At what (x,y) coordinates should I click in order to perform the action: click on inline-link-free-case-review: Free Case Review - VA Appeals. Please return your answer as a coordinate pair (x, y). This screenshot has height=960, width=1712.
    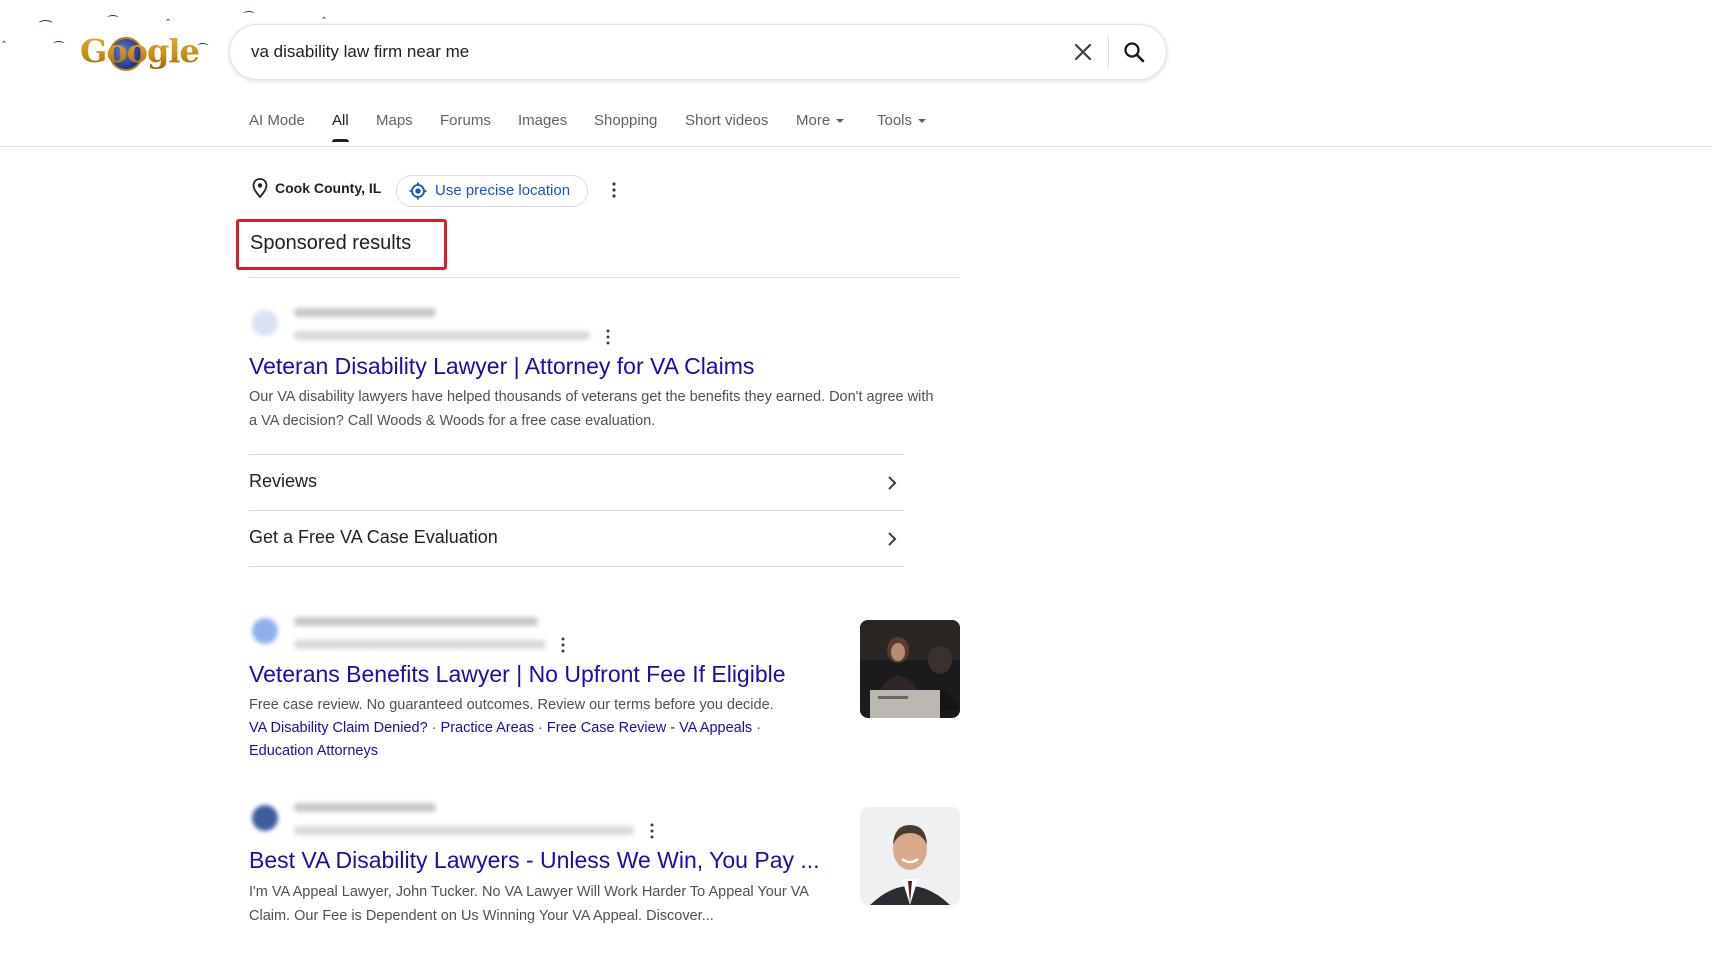
    Looking at the image, I should click on (649, 728).